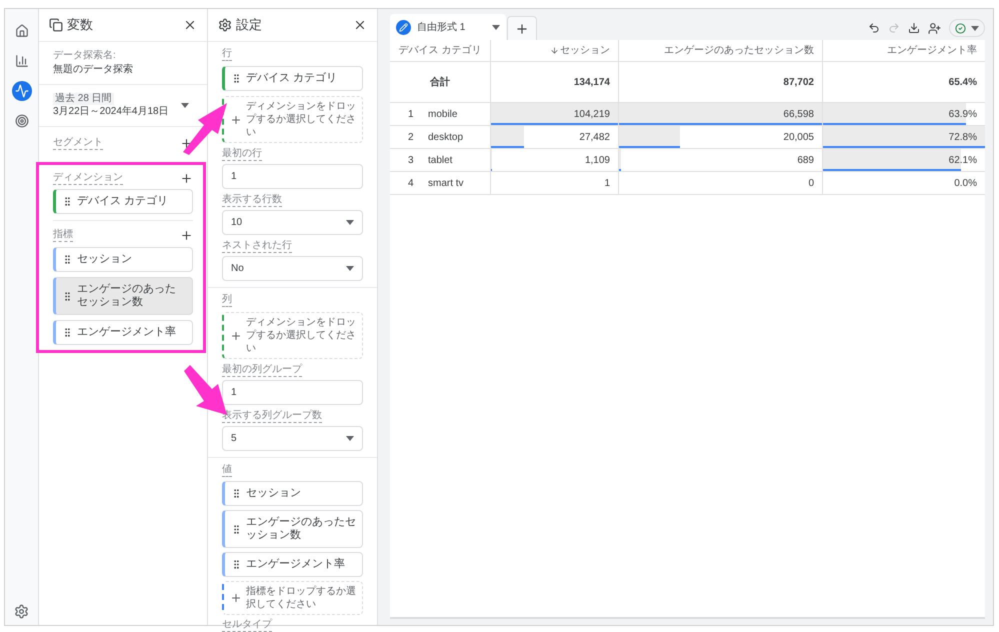 The width and height of the screenshot is (999, 632). I want to click on column-header: デバイス カテゴリ, so click(440, 51).